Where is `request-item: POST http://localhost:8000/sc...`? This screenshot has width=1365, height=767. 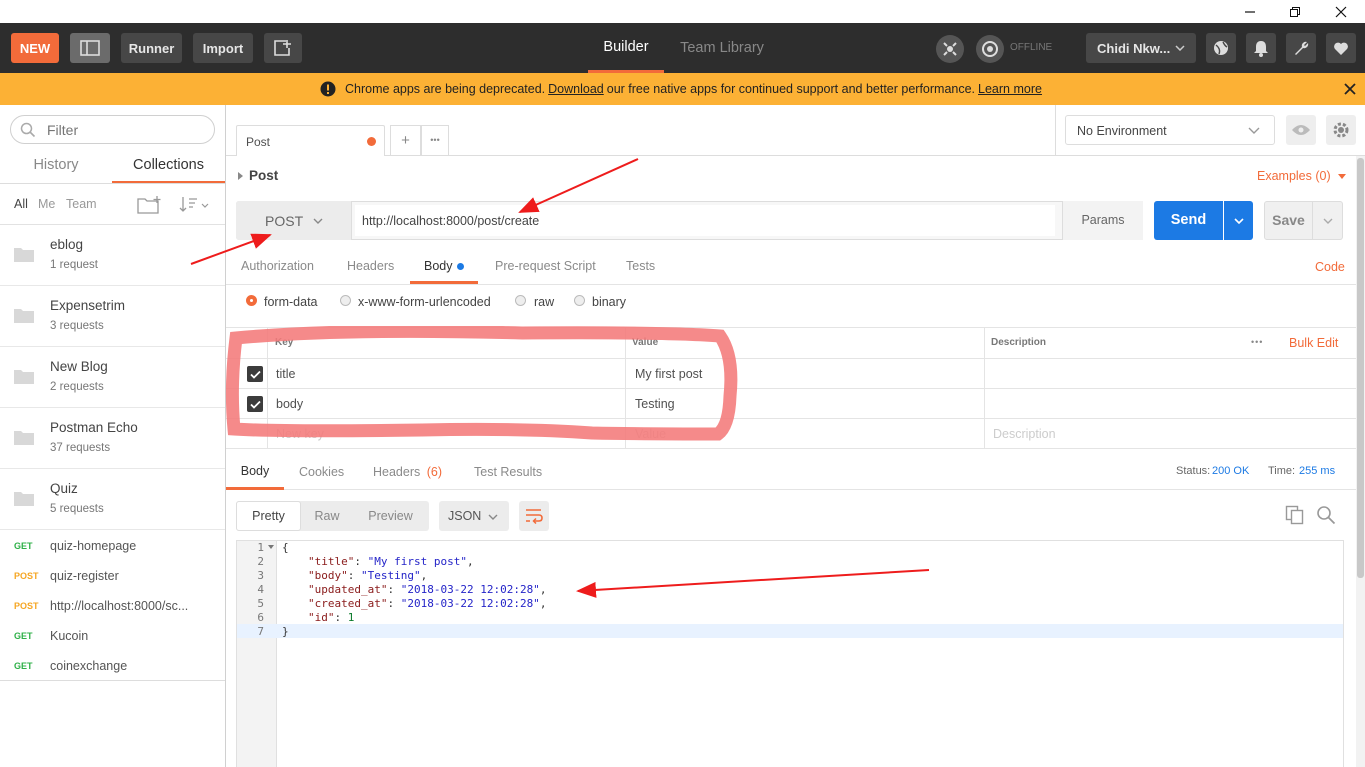
request-item: POST http://localhost:8000/sc... is located at coordinates (112, 606).